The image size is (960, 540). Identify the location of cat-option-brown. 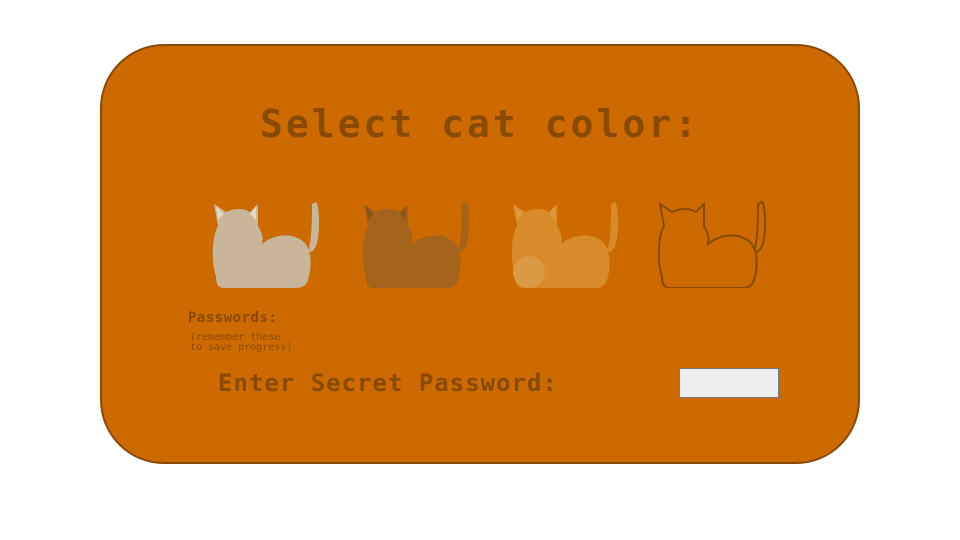
(417, 242).